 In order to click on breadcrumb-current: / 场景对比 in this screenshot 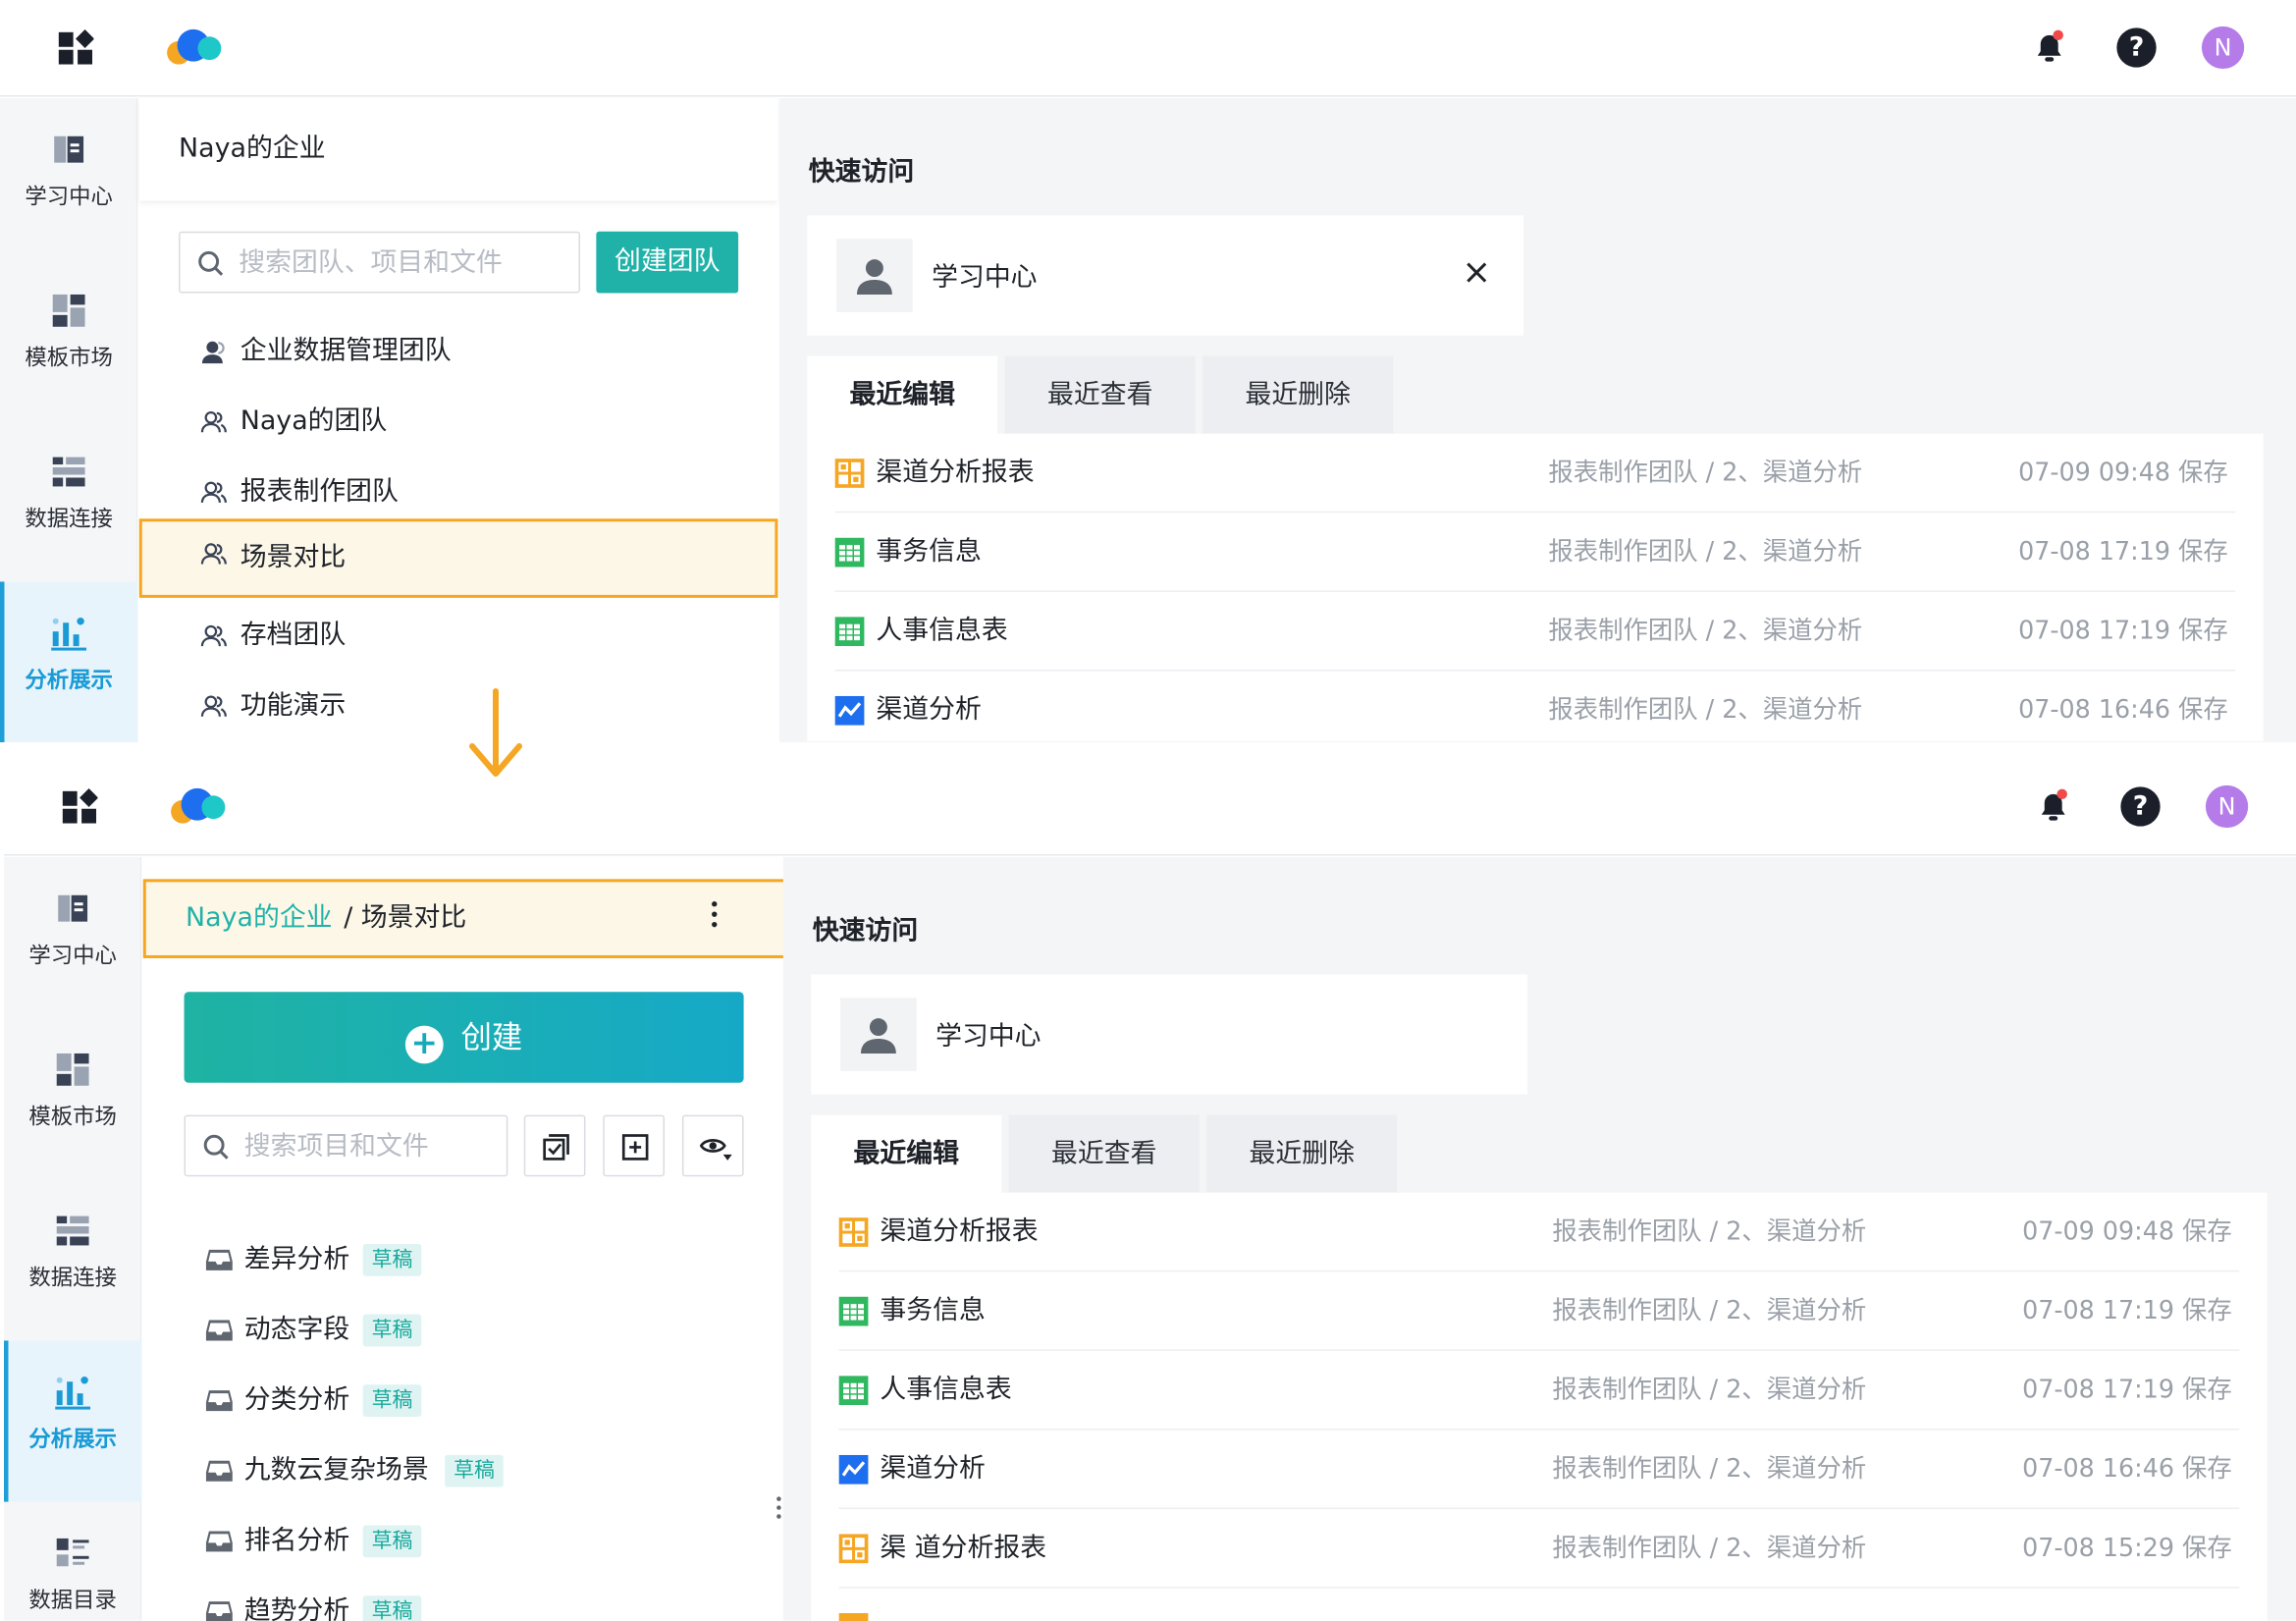, I will do `click(405, 918)`.